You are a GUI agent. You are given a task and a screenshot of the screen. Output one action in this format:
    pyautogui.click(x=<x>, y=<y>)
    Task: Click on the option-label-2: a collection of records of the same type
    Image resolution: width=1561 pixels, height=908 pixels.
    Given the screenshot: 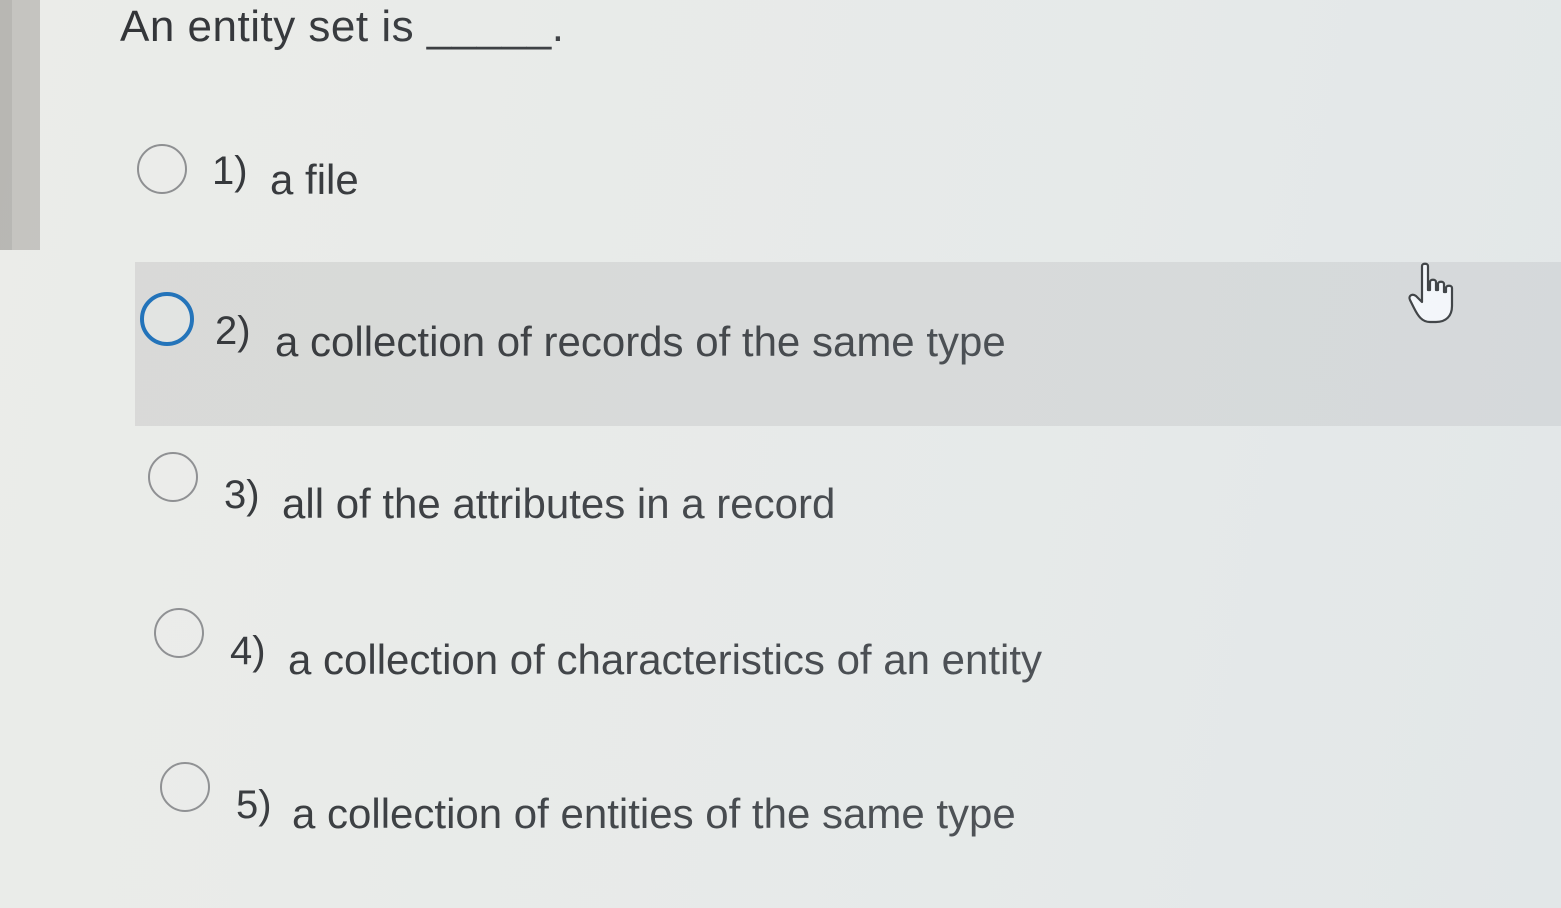 What is the action you would take?
    pyautogui.click(x=640, y=342)
    